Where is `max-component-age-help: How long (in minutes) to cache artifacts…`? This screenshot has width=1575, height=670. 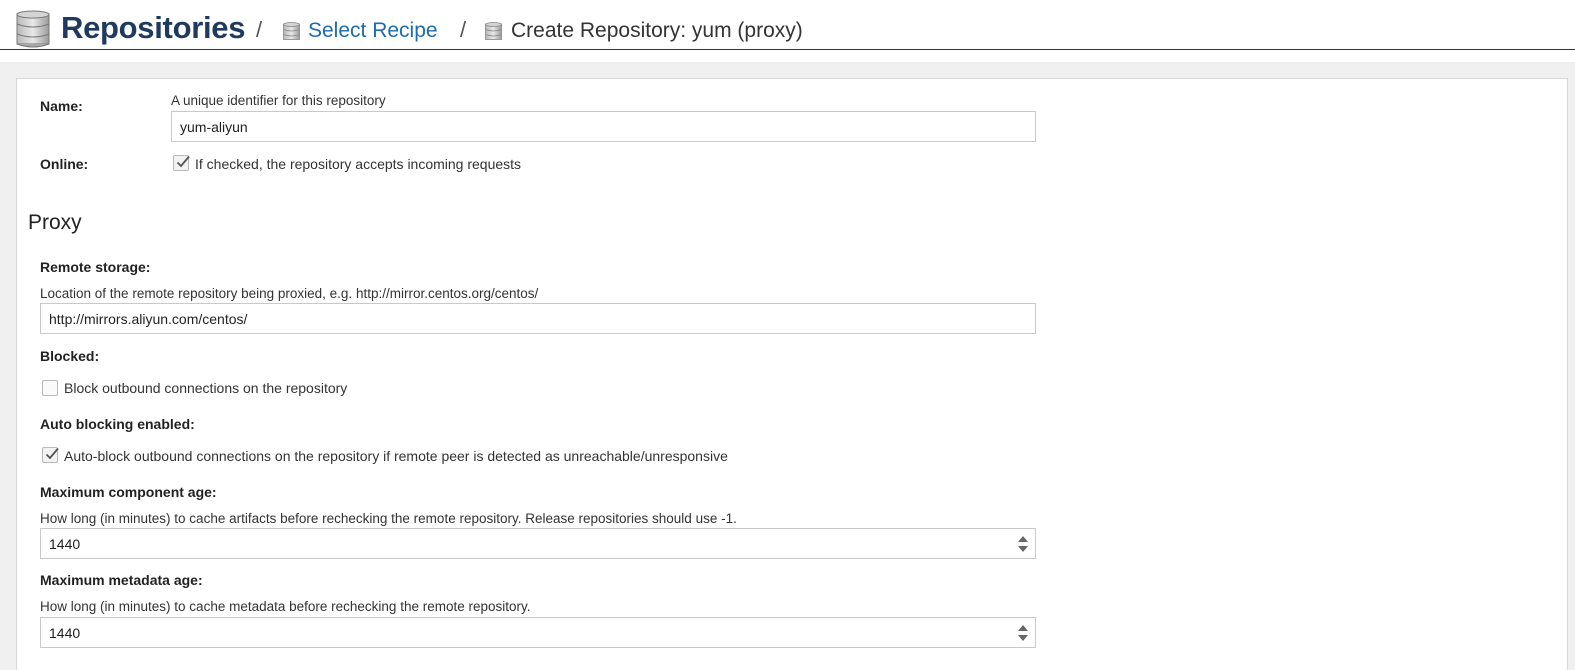 max-component-age-help: How long (in minutes) to cache artifacts… is located at coordinates (388, 518).